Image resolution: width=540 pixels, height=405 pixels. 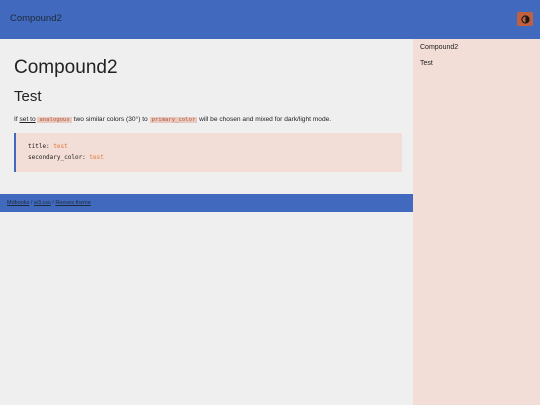 I want to click on set-to-link: set to, so click(x=28, y=119).